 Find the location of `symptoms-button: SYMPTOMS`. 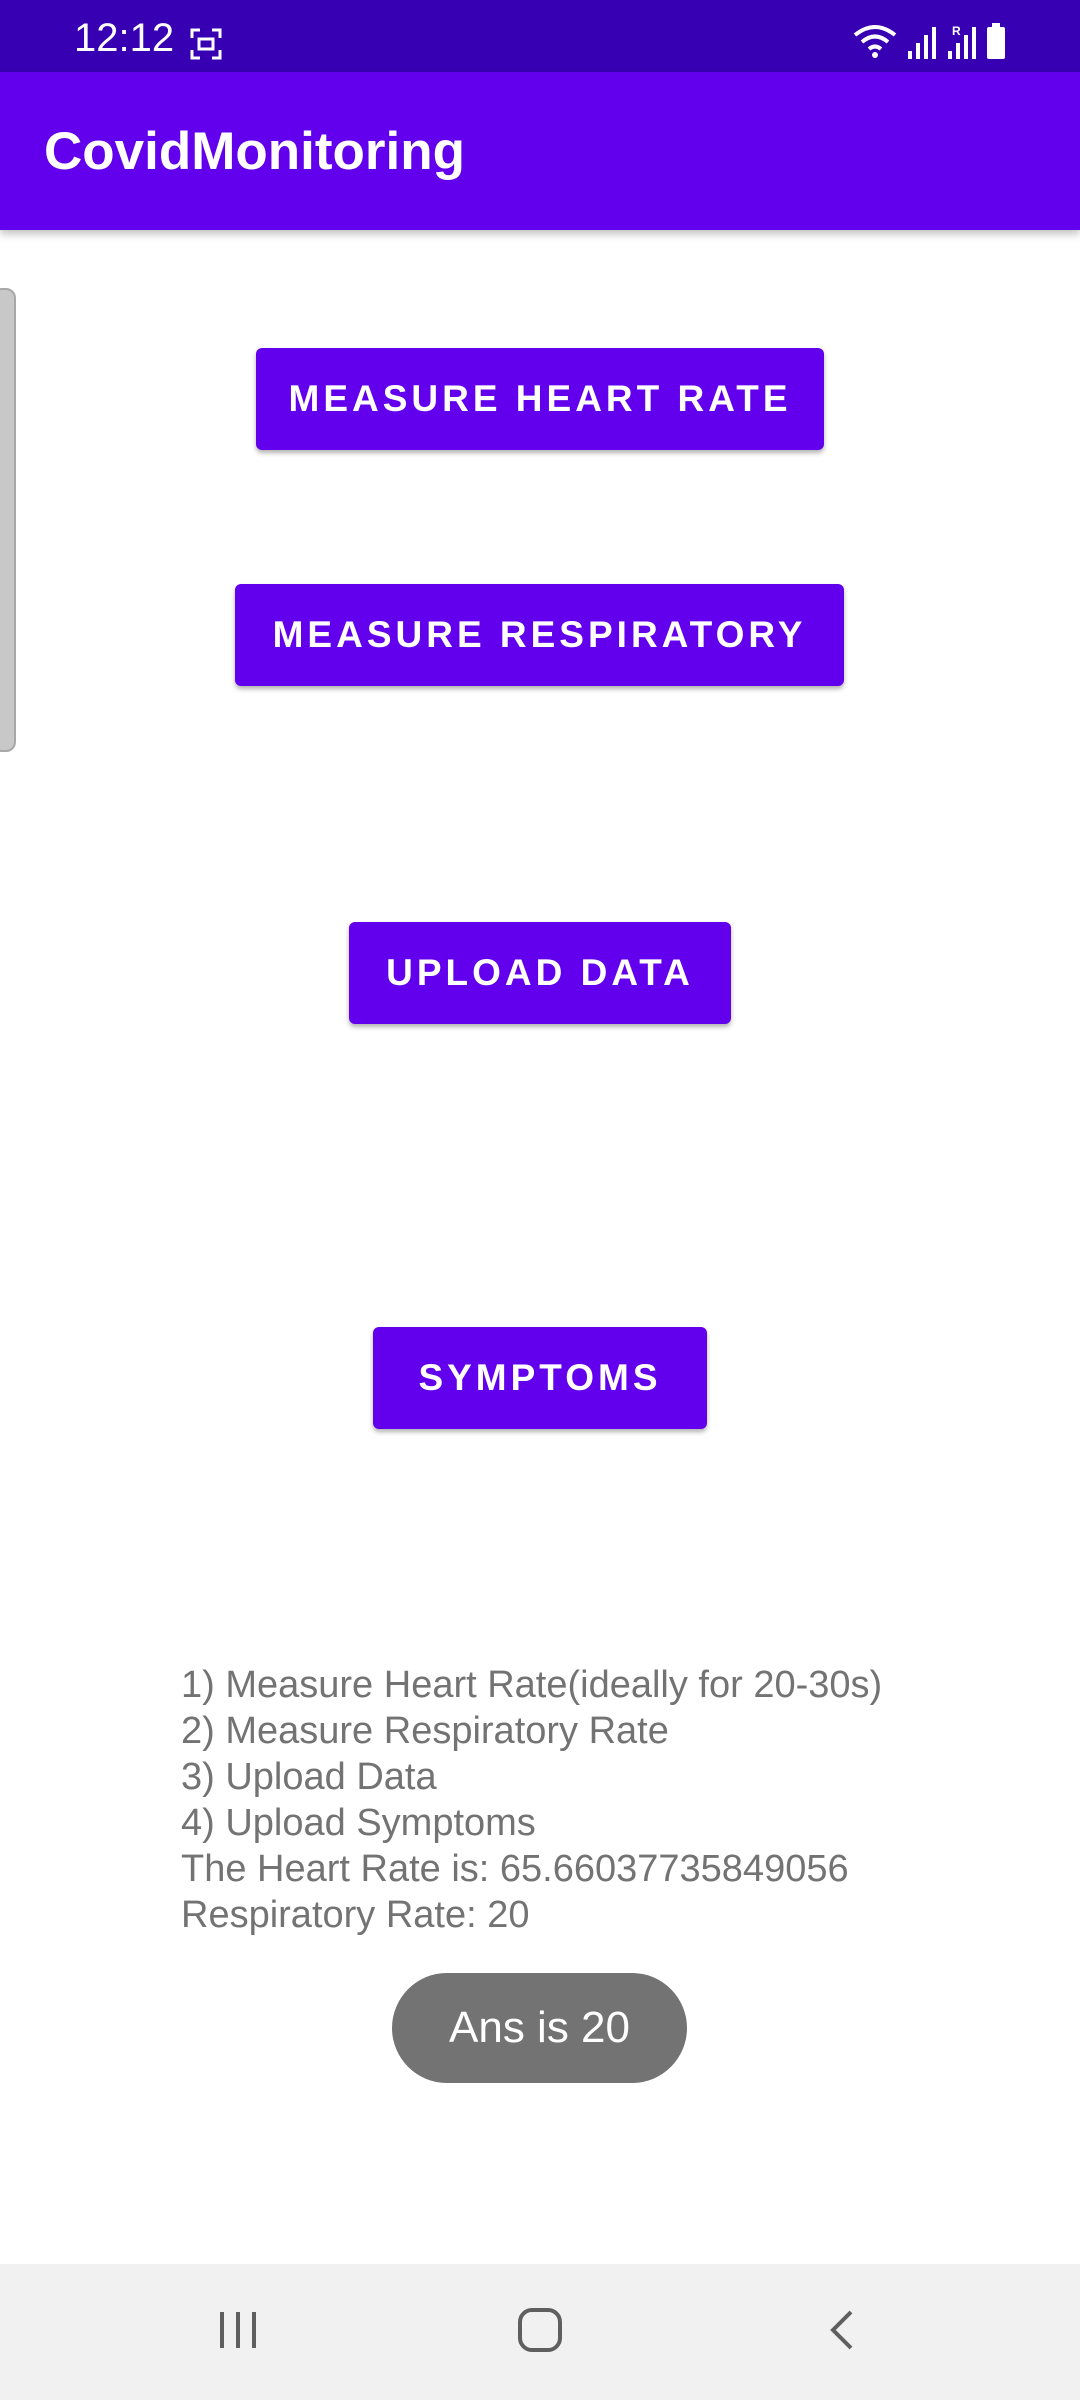

symptoms-button: SYMPTOMS is located at coordinates (540, 1378).